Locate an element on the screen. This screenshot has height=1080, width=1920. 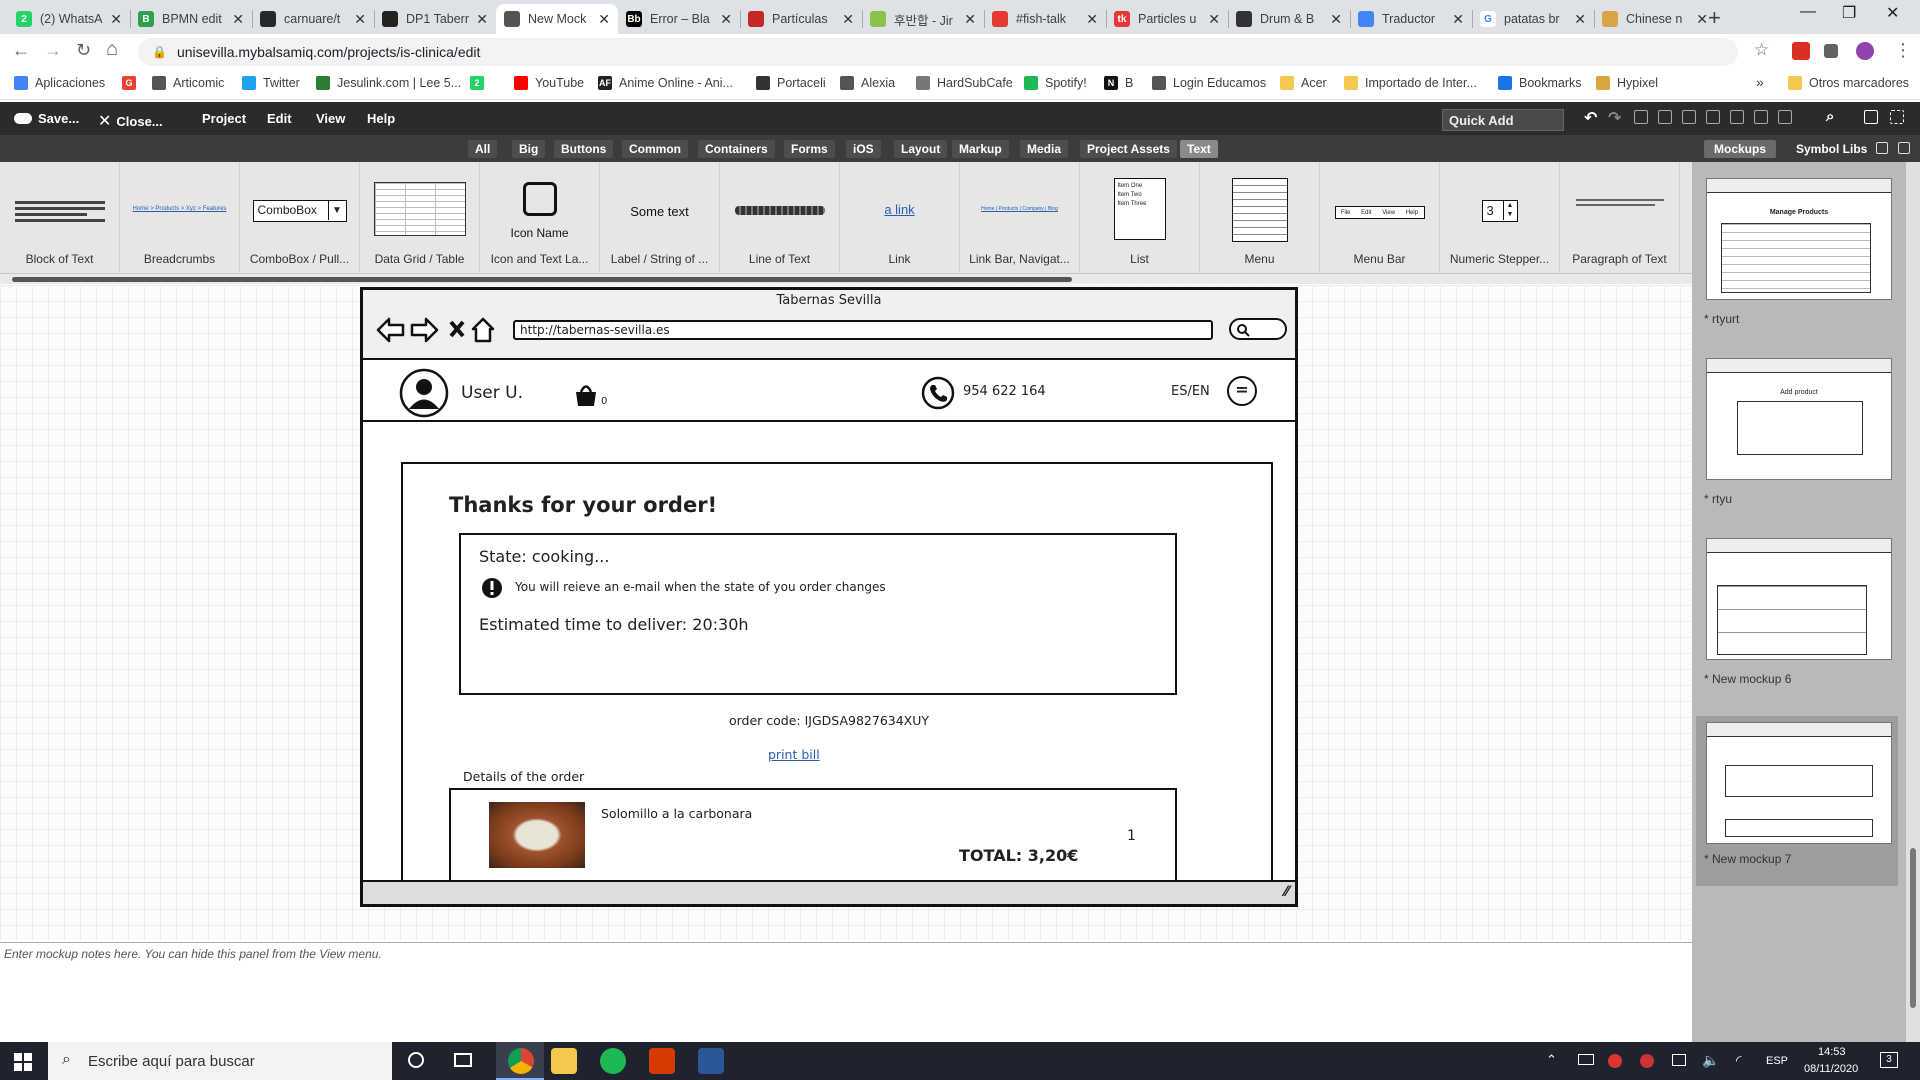
mockup-url-field: http://tabernas-sevilla.es is located at coordinates (863, 330).